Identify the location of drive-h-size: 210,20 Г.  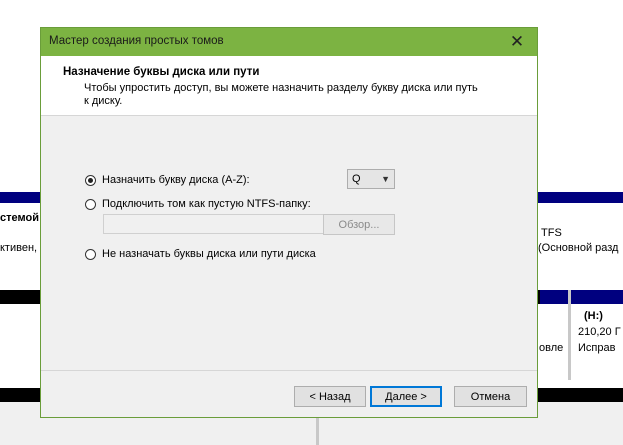
(599, 332).